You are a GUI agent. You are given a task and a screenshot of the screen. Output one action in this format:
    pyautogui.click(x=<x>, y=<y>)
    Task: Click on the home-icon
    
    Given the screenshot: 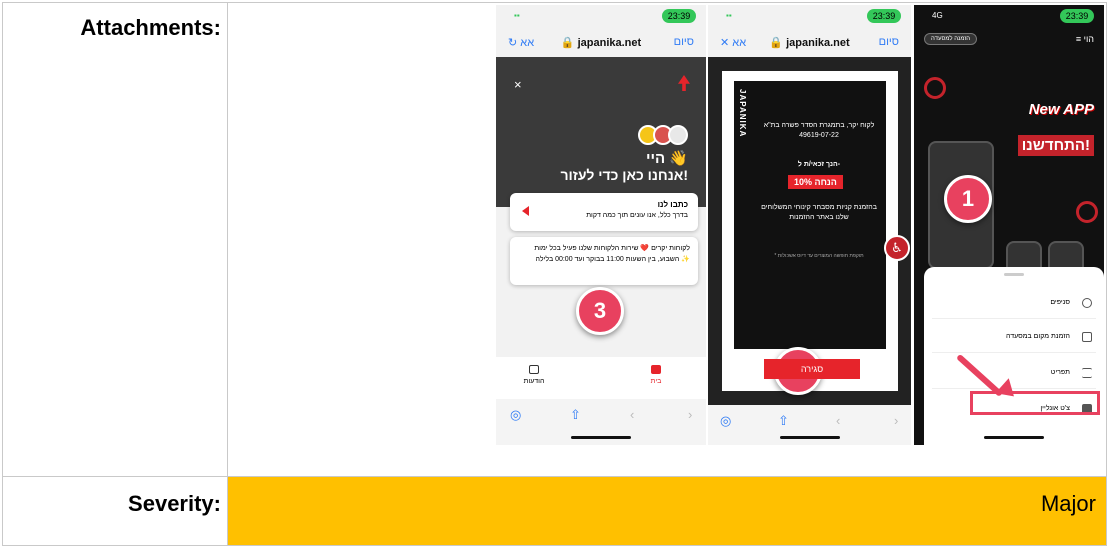 What is the action you would take?
    pyautogui.click(x=656, y=369)
    